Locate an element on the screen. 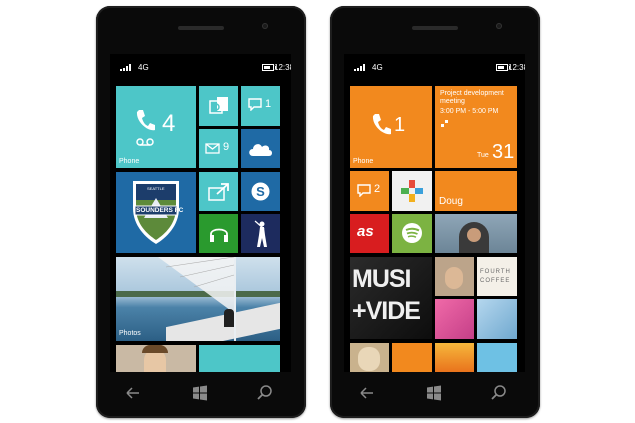 This screenshot has height=423, width=635. photos-tile-label: Photos is located at coordinates (130, 333).